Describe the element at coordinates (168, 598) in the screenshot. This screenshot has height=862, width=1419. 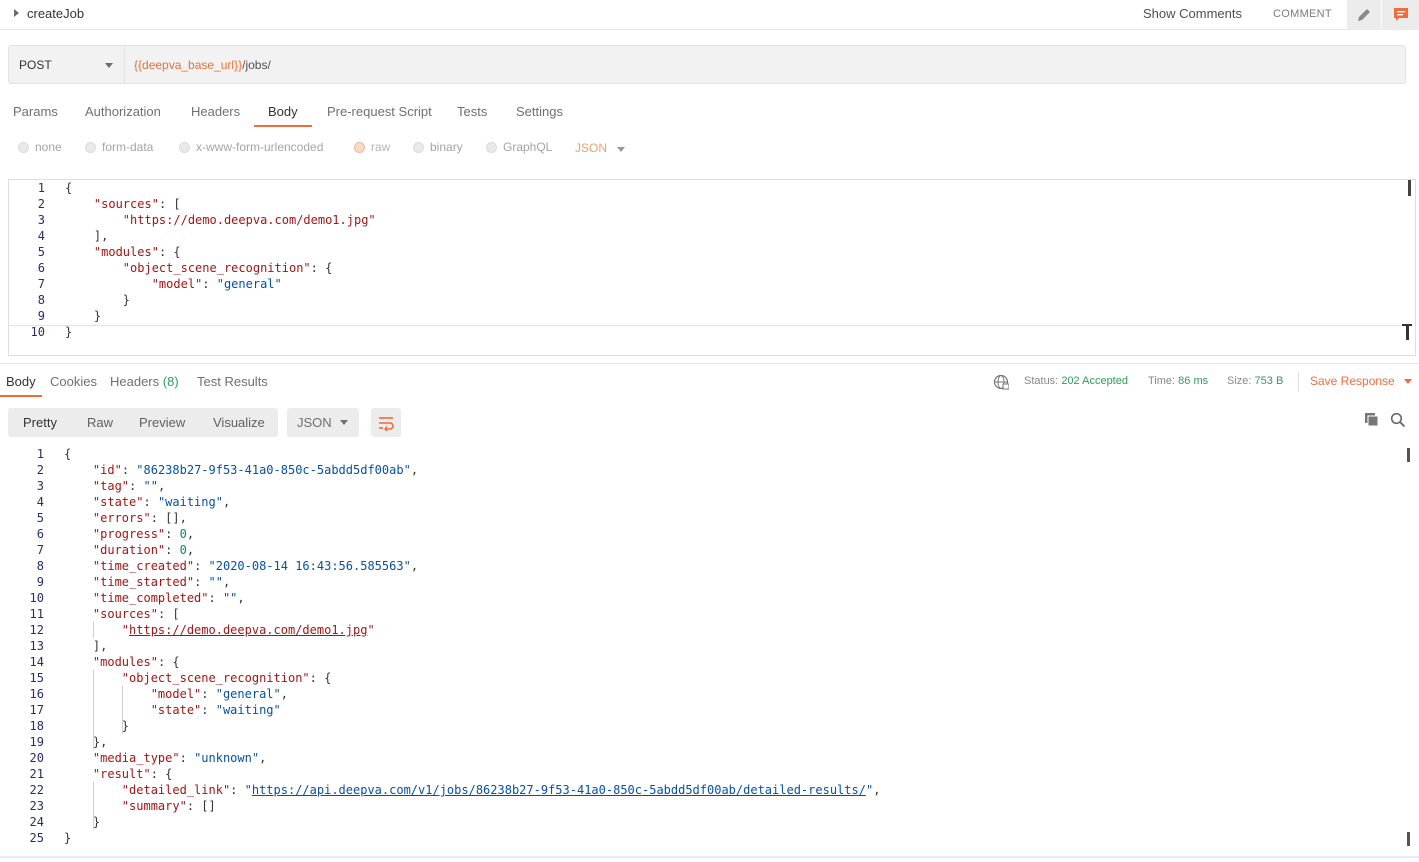
I see `line-text: "time_completed": "",` at that location.